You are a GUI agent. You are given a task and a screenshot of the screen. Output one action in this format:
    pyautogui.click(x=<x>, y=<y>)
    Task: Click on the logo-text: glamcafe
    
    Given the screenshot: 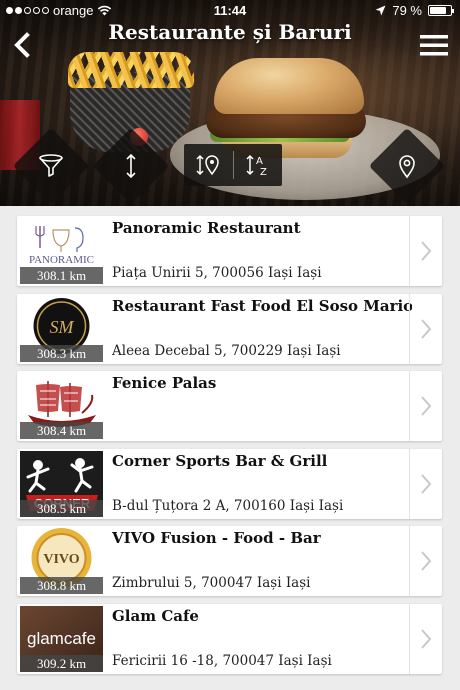 What is the action you would take?
    pyautogui.click(x=61, y=638)
    